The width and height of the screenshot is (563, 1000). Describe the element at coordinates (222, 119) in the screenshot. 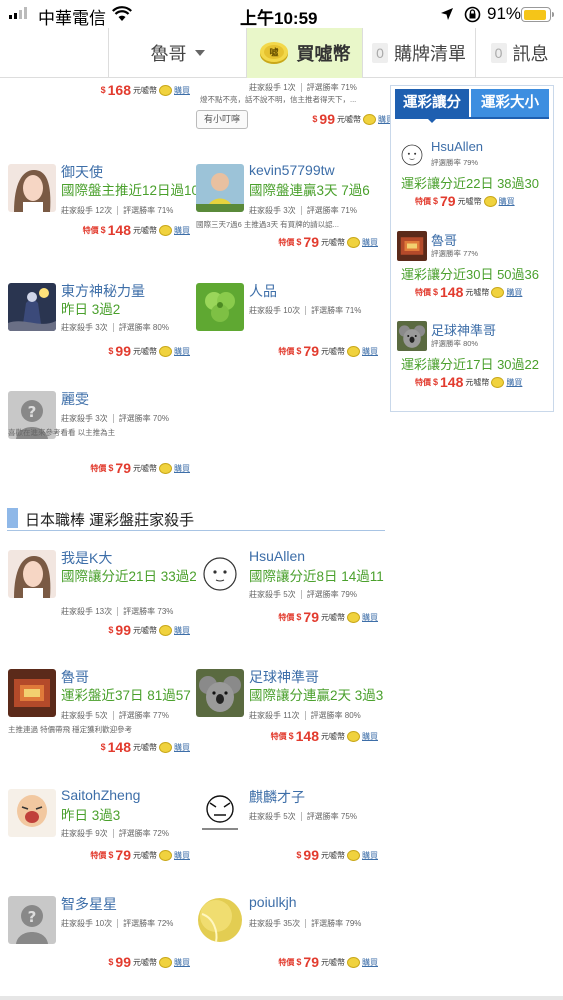

I see `tip-button: 有小叮嚀` at that location.